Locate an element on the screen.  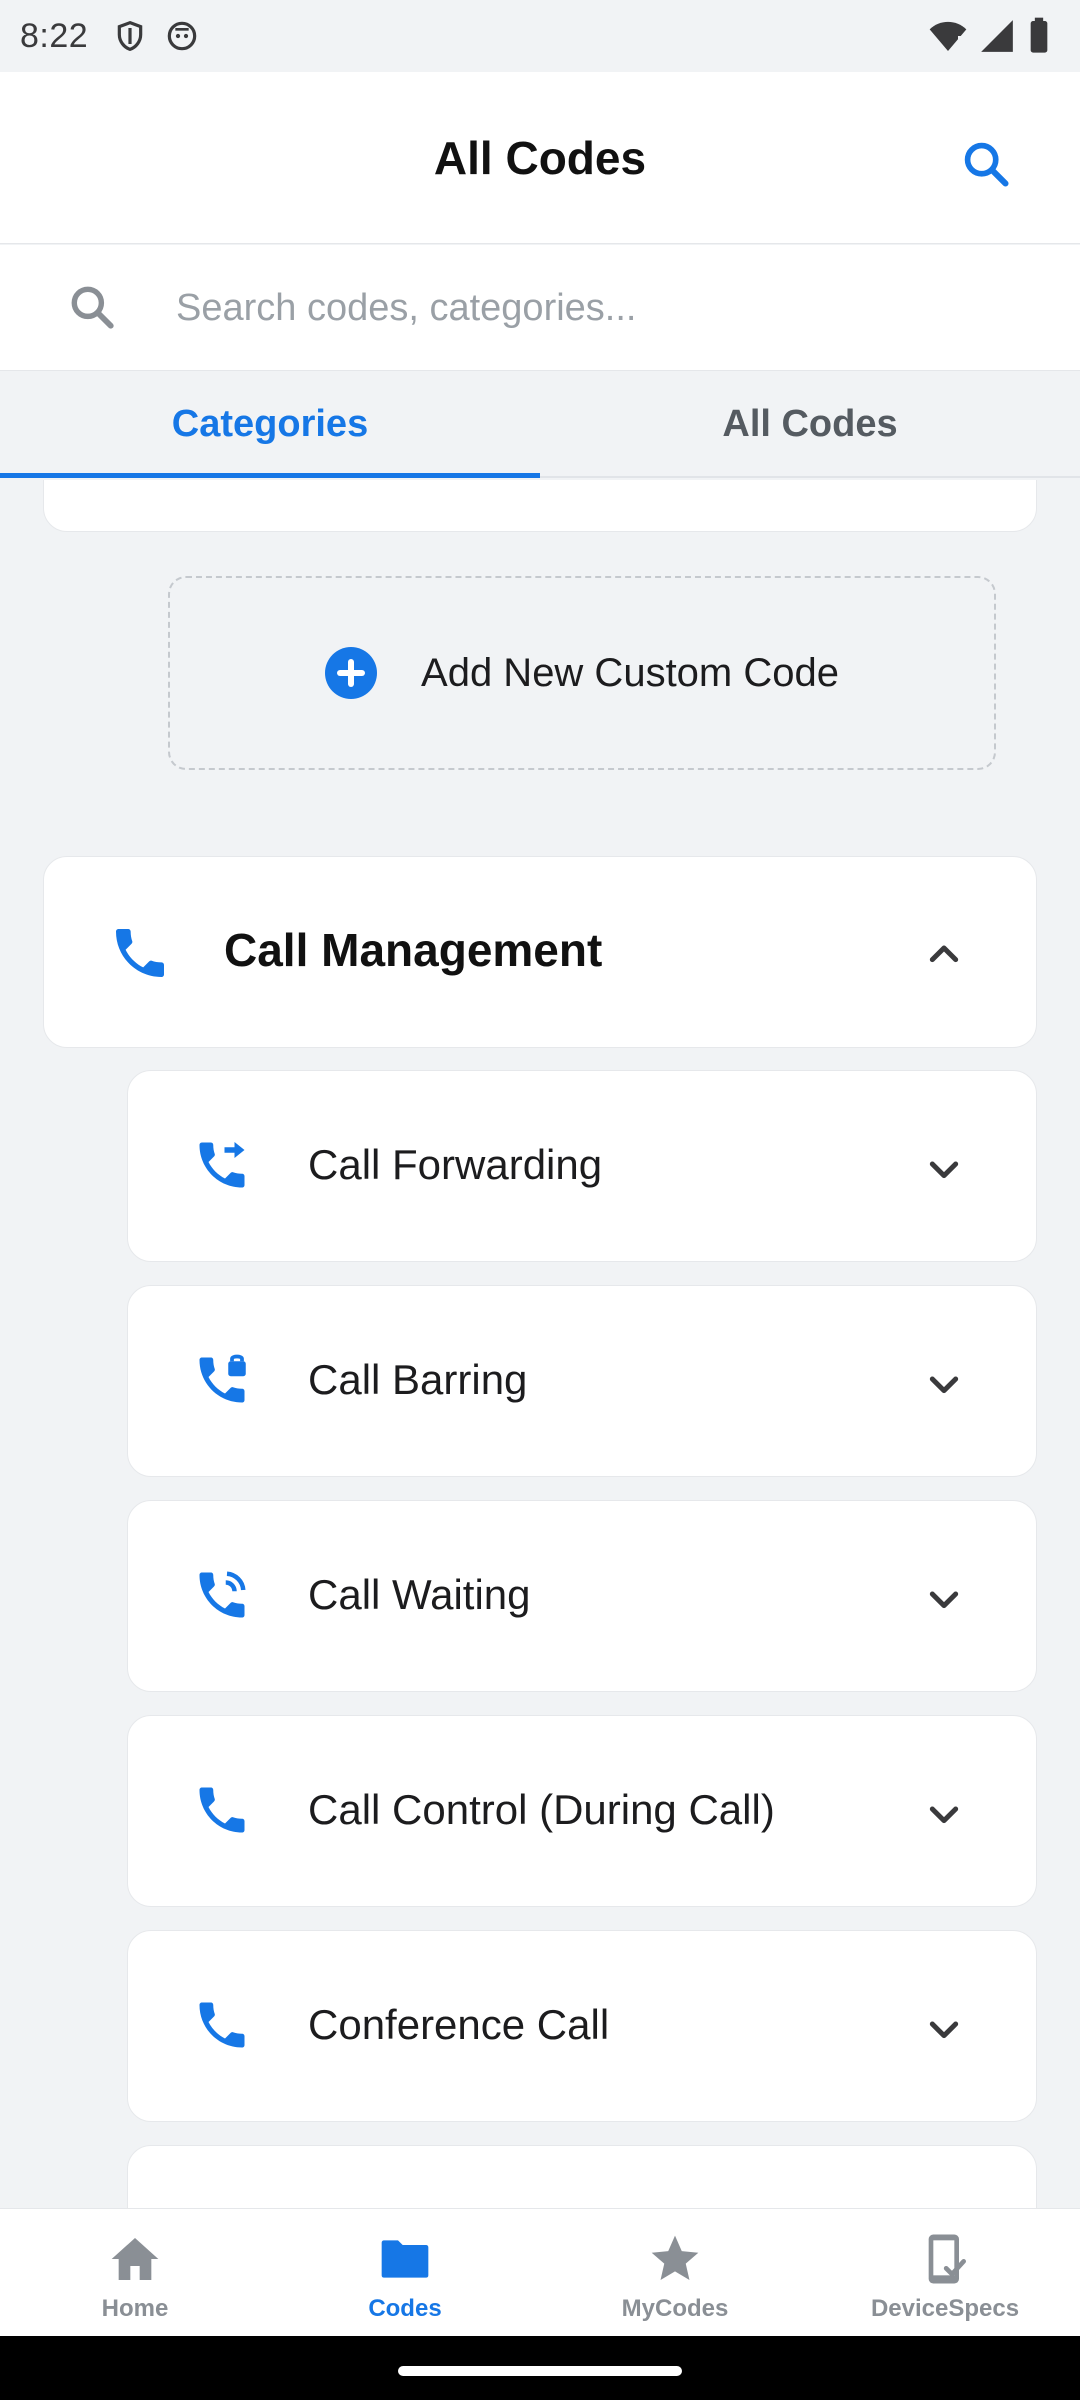
nav-codes-label: Codes is located at coordinates (405, 2308).